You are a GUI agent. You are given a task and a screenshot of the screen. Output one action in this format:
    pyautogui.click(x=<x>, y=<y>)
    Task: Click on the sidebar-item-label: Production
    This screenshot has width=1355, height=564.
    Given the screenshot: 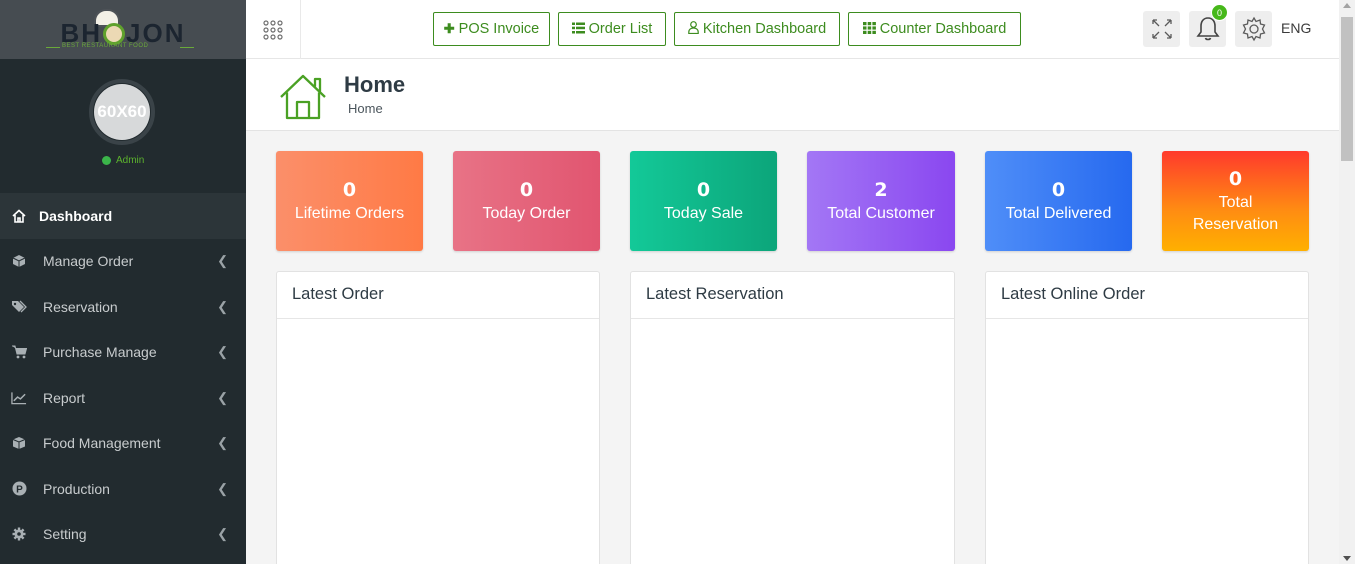 What is the action you would take?
    pyautogui.click(x=76, y=488)
    